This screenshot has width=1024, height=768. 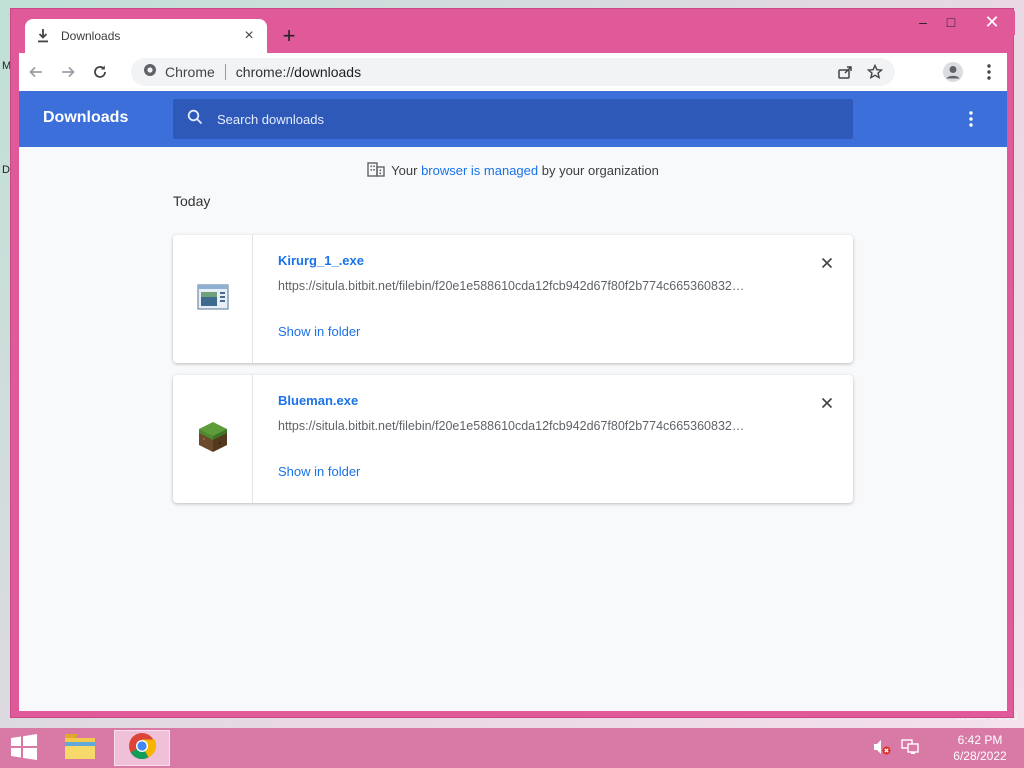 I want to click on search-bar, so click(x=513, y=119).